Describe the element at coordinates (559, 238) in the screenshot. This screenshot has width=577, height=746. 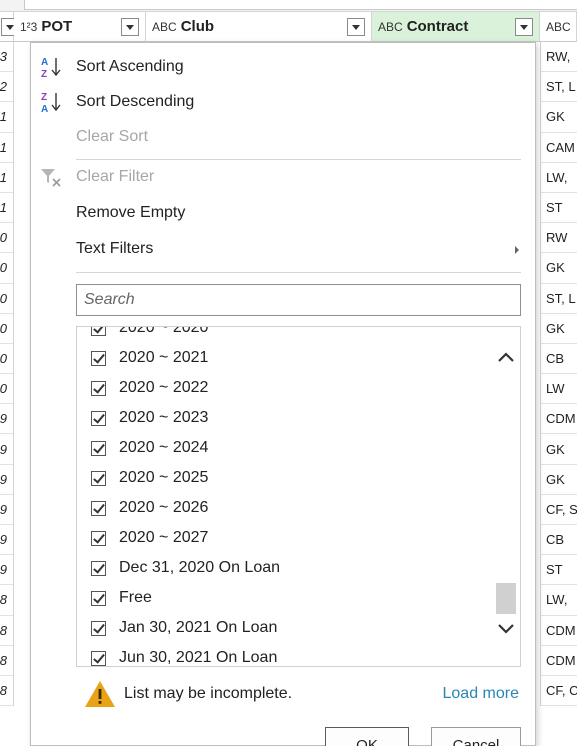
I see `table-cell: RW` at that location.